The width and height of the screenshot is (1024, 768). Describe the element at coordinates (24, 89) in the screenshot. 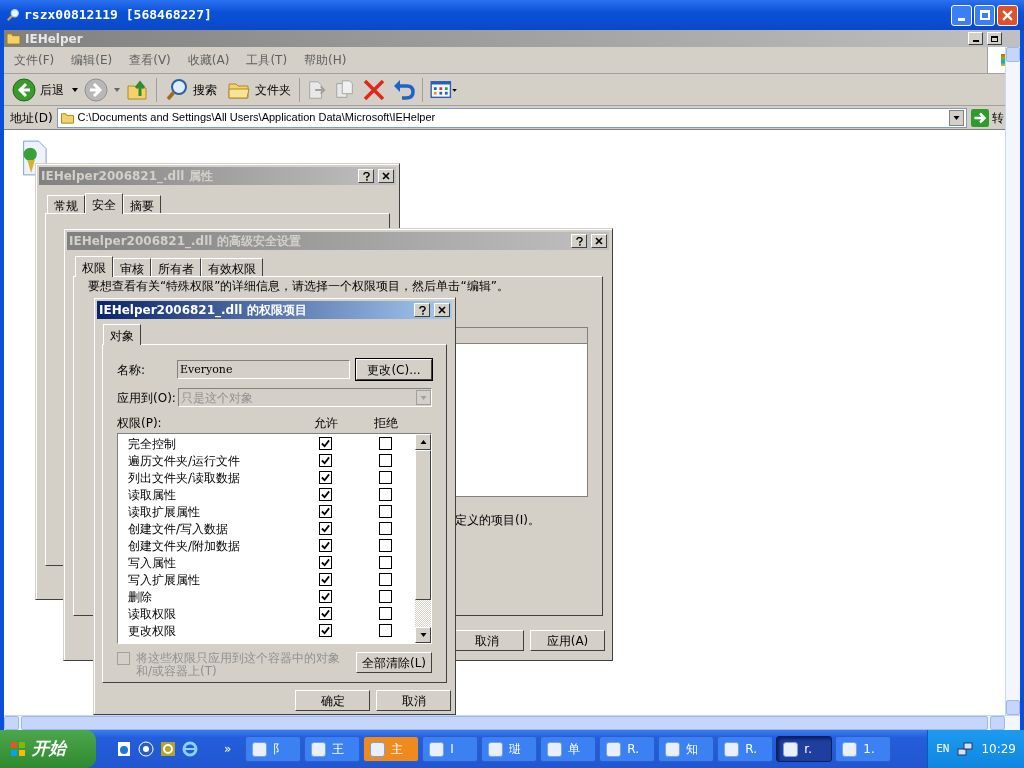

I see `back-icon` at that location.